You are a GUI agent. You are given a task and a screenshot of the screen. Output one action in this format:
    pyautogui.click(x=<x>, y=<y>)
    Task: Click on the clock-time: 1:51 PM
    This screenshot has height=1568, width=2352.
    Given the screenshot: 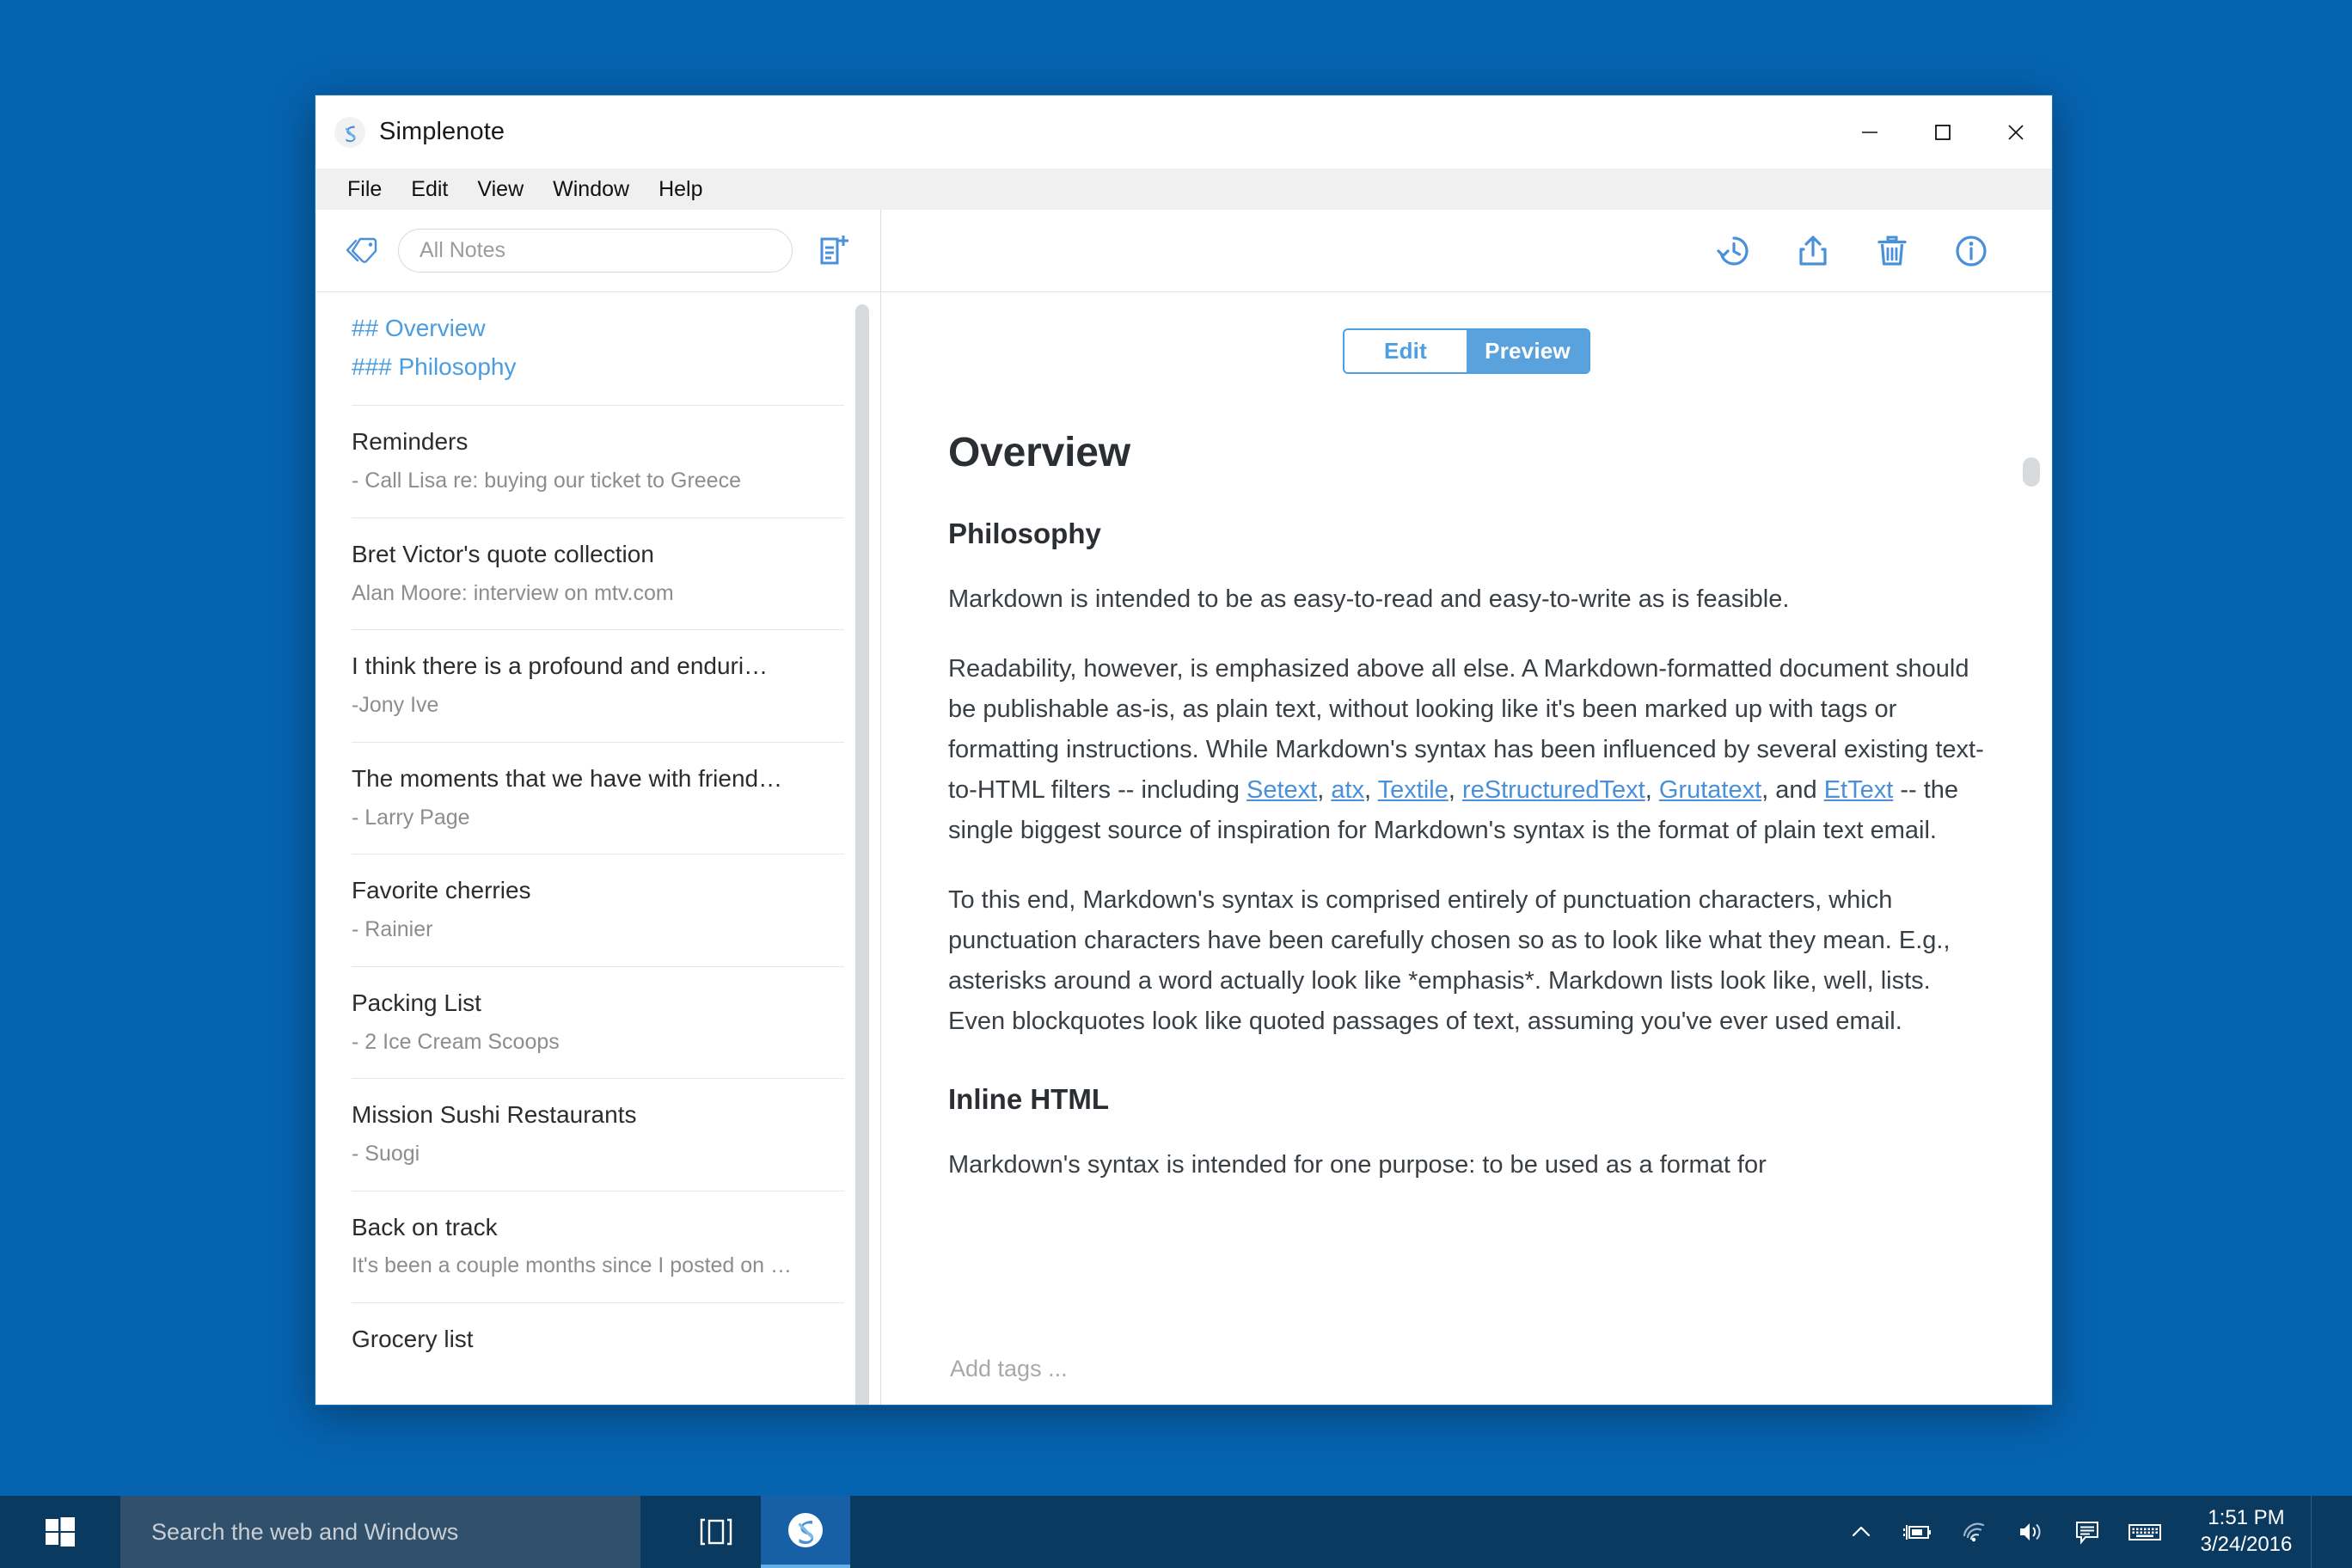 What is the action you would take?
    pyautogui.click(x=2246, y=1518)
    